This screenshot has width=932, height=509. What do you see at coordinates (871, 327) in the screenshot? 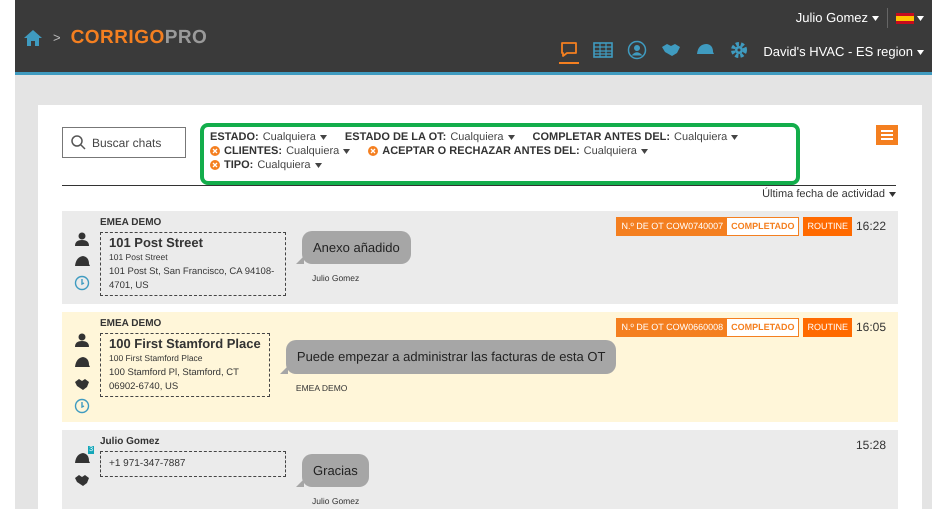
I see `chat-time: 16:05` at bounding box center [871, 327].